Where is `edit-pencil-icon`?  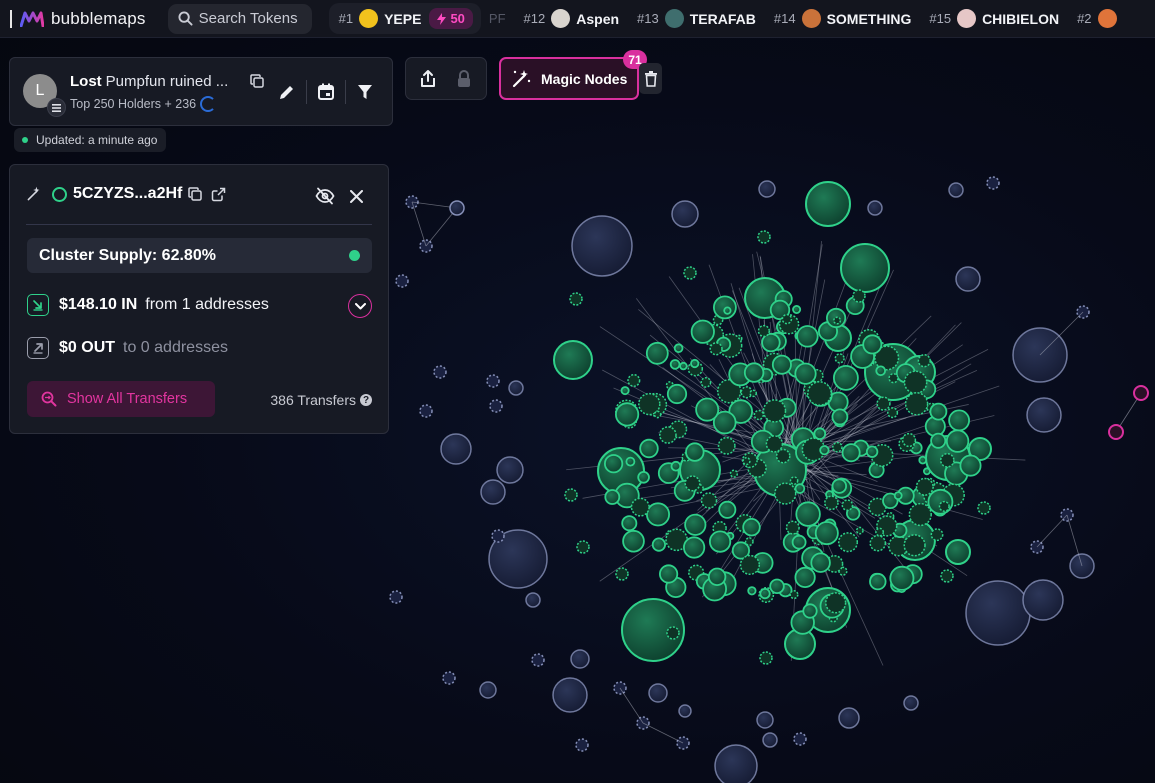 edit-pencil-icon is located at coordinates (287, 92).